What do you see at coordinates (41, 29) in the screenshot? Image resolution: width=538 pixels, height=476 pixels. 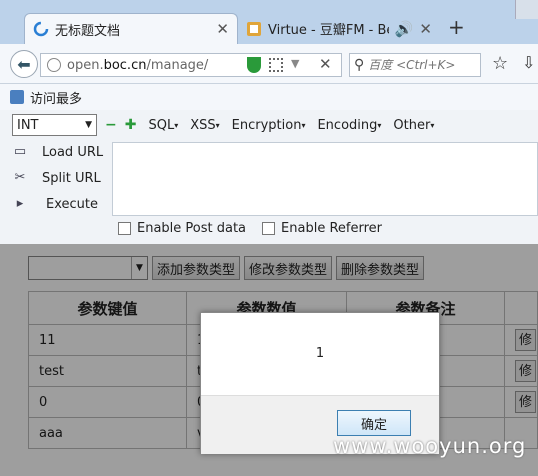 I see `loading-icon` at bounding box center [41, 29].